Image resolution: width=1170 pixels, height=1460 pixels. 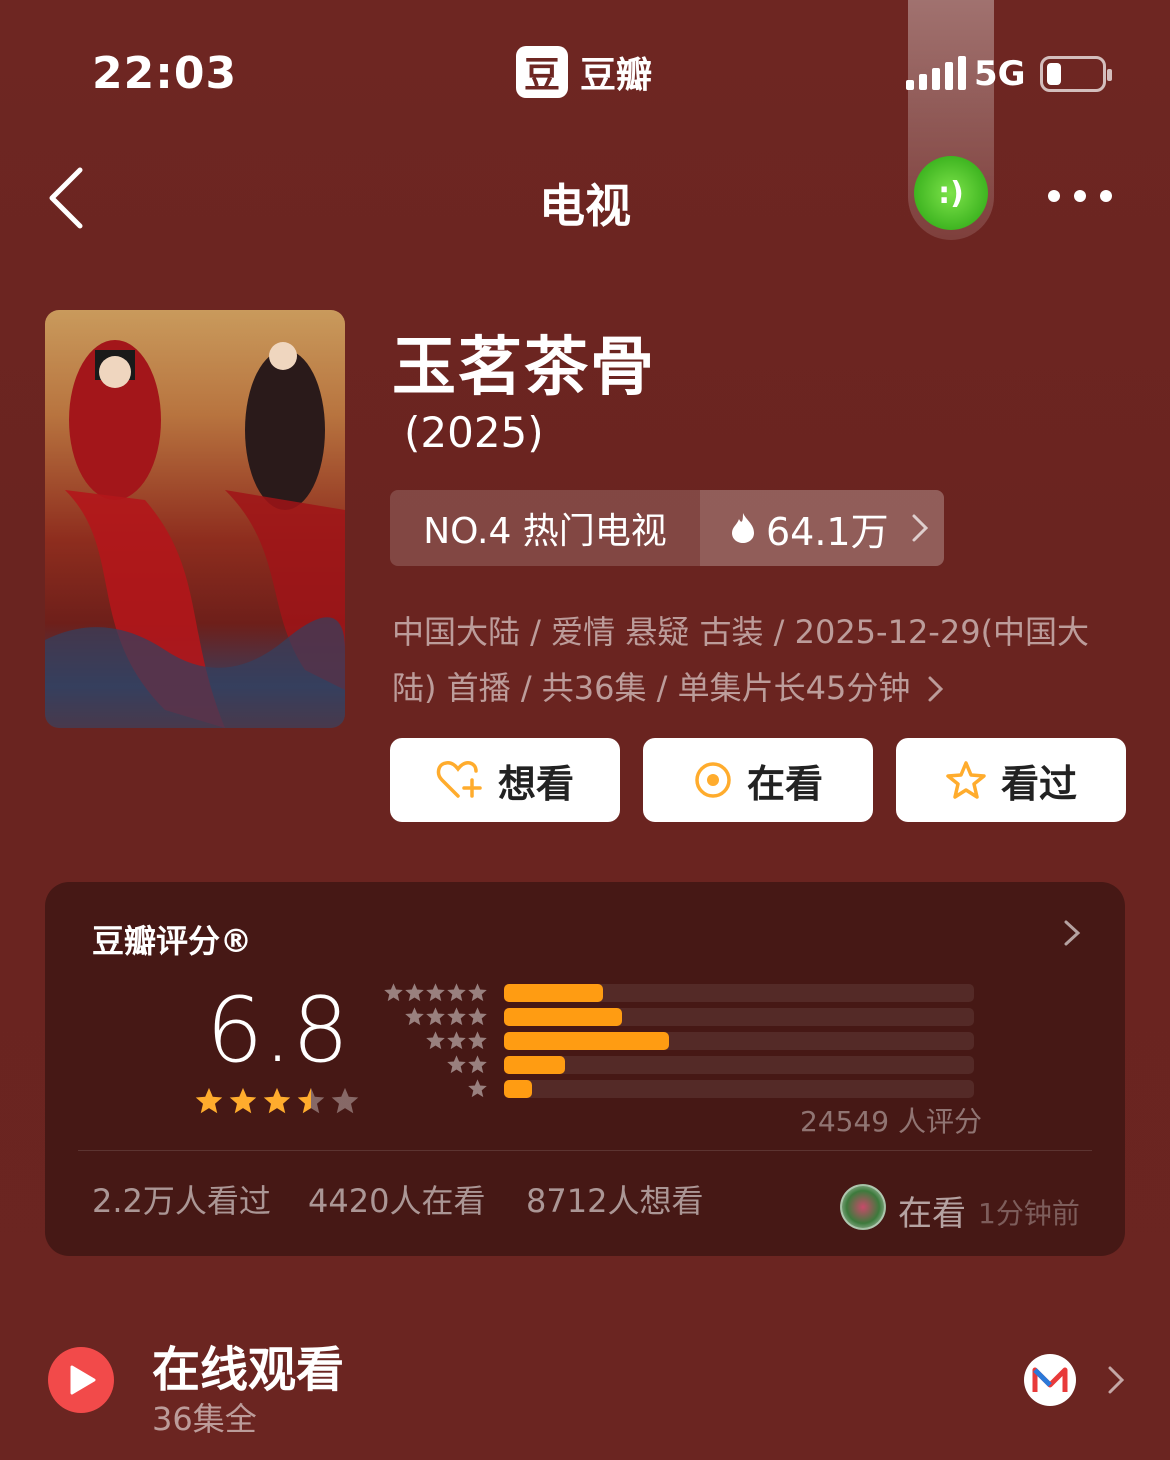 What do you see at coordinates (545, 528) in the screenshot?
I see `rank-label: NO.4 热门电视` at bounding box center [545, 528].